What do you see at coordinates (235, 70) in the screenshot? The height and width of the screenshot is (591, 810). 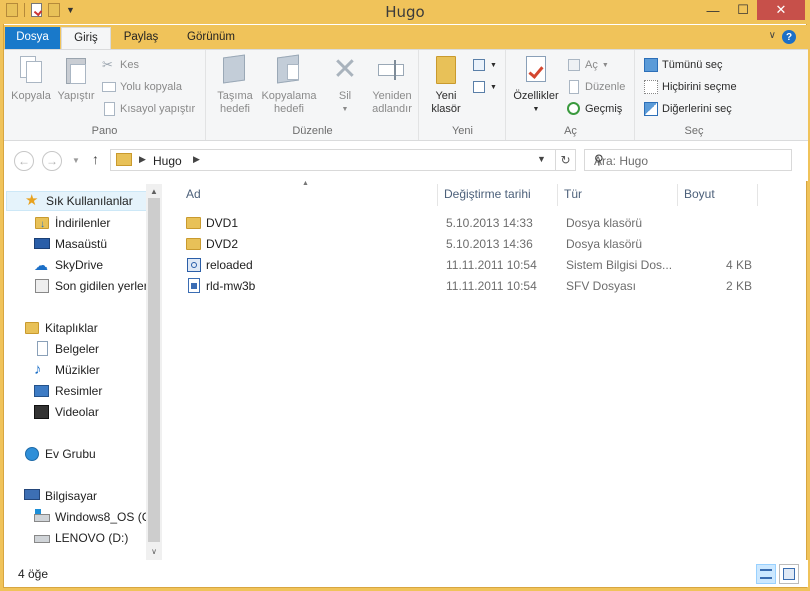 I see `move-to-icon` at bounding box center [235, 70].